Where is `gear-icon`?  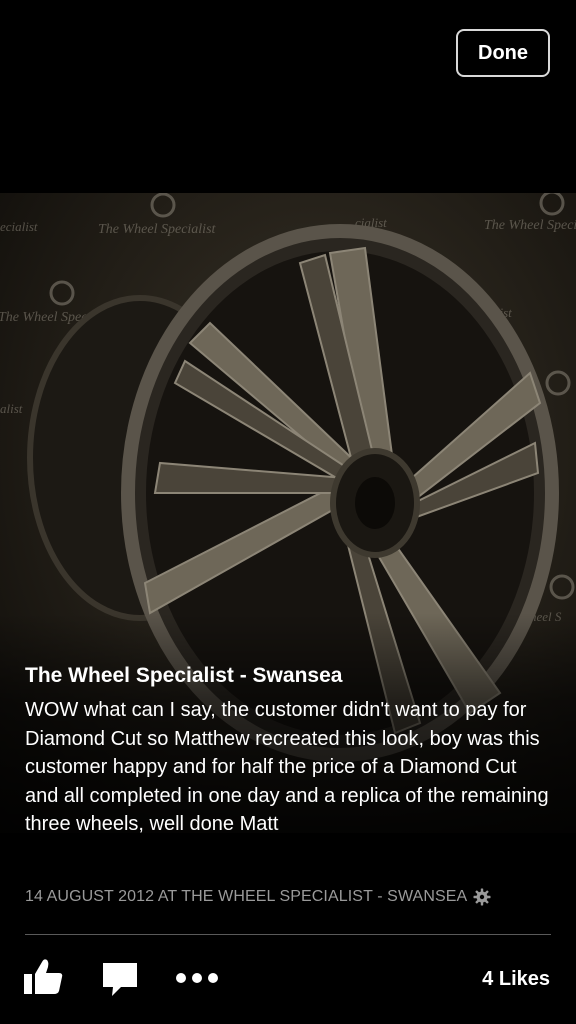 gear-icon is located at coordinates (482, 897).